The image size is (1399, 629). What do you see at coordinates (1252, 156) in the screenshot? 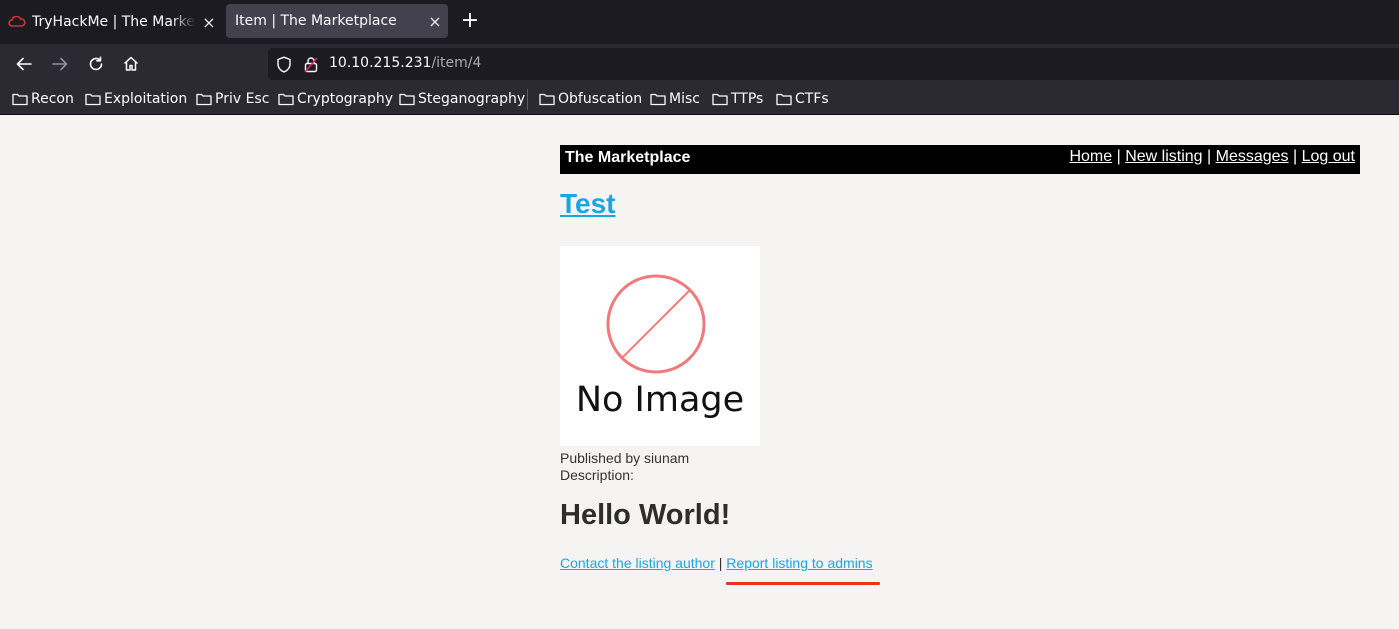
I see `nav-messages-link: Messages` at bounding box center [1252, 156].